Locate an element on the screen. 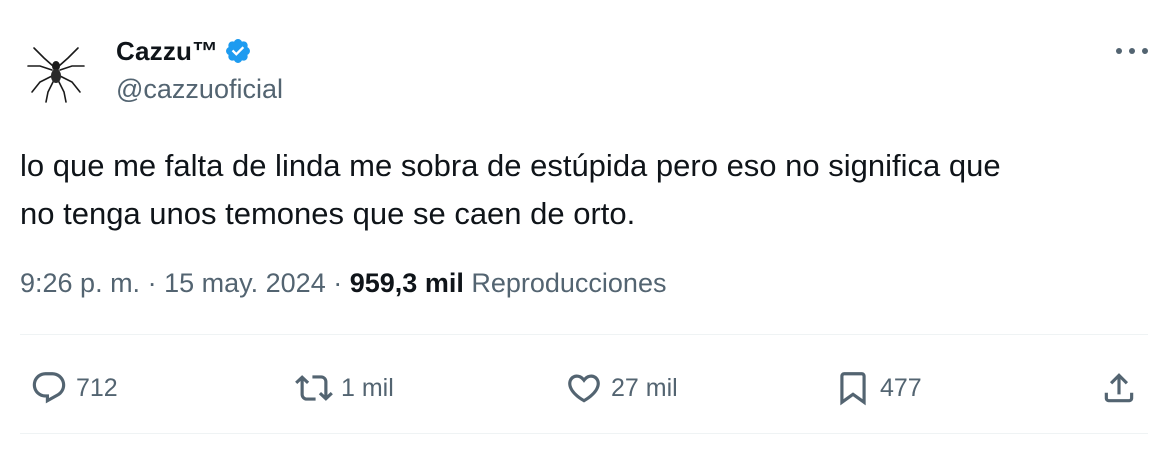  verified-badge-icon is located at coordinates (238, 51).